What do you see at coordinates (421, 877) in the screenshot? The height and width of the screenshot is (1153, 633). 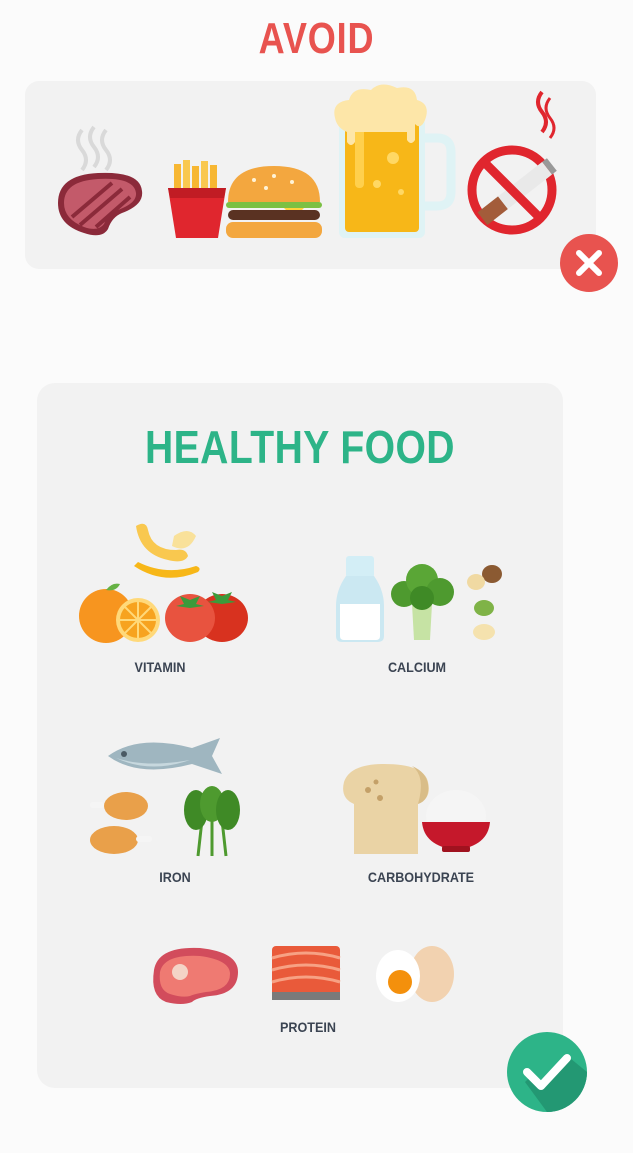 I see `category-label-carbohydrate: CARBOHYDRATE` at bounding box center [421, 877].